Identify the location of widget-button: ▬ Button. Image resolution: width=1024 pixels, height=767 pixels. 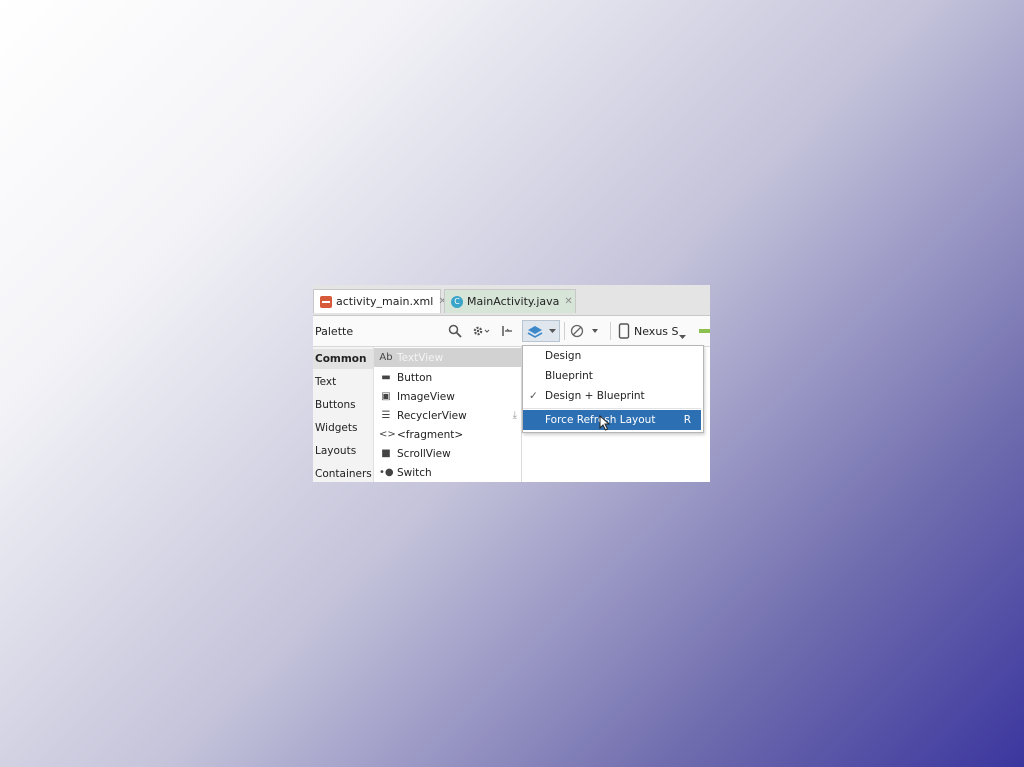
(447, 377).